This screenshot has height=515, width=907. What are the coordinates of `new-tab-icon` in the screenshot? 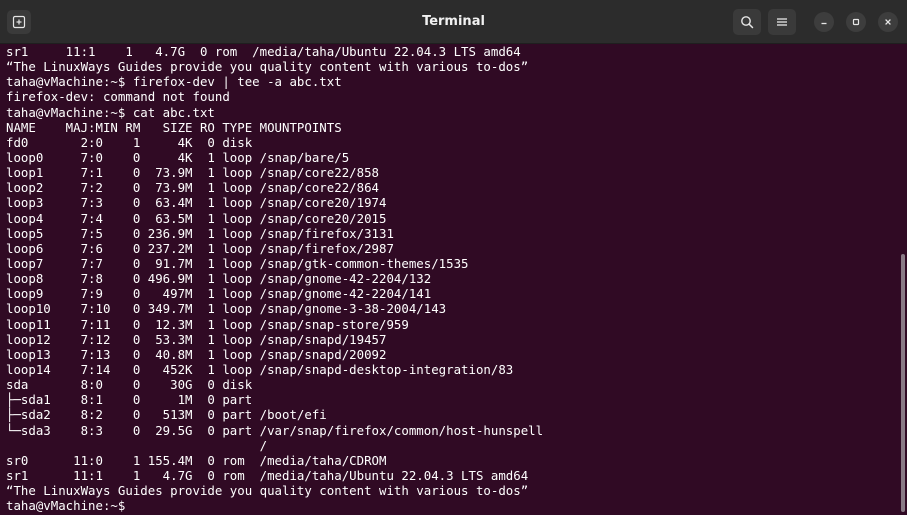 It's located at (19, 22).